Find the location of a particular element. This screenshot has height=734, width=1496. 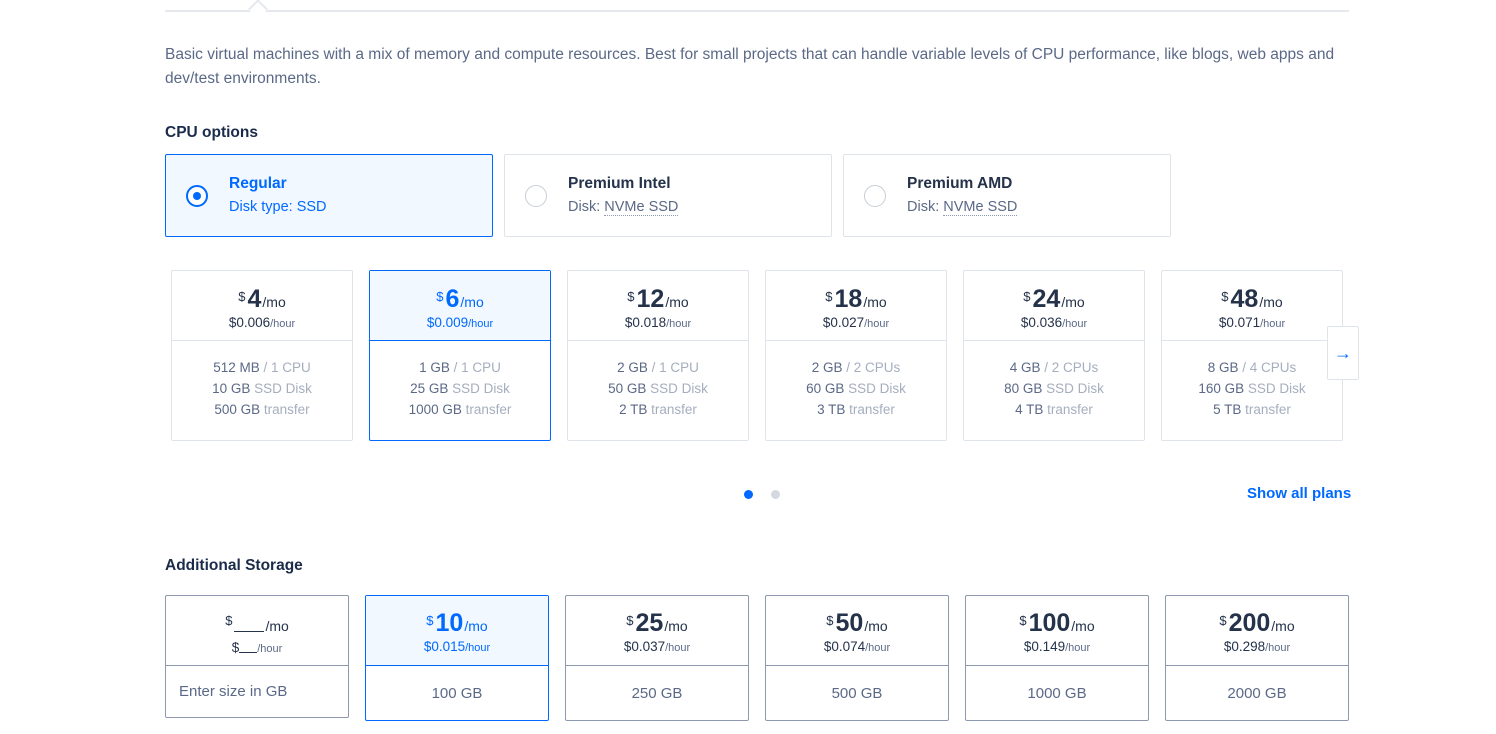

plan-spec-disk: 50 GB SSD Disk is located at coordinates (658, 388).